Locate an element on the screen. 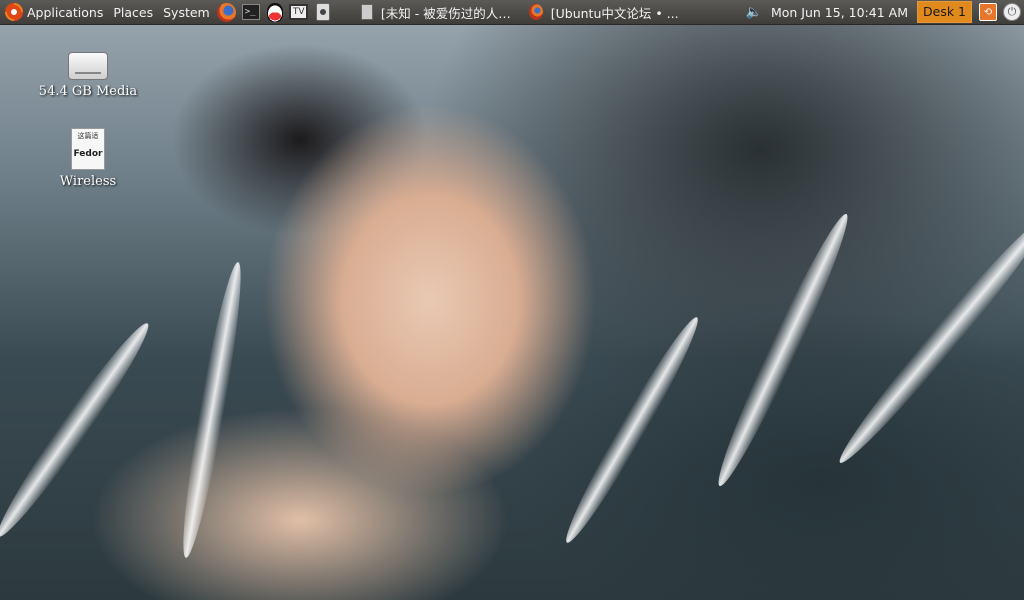  system-menu-label: System is located at coordinates (186, 12).